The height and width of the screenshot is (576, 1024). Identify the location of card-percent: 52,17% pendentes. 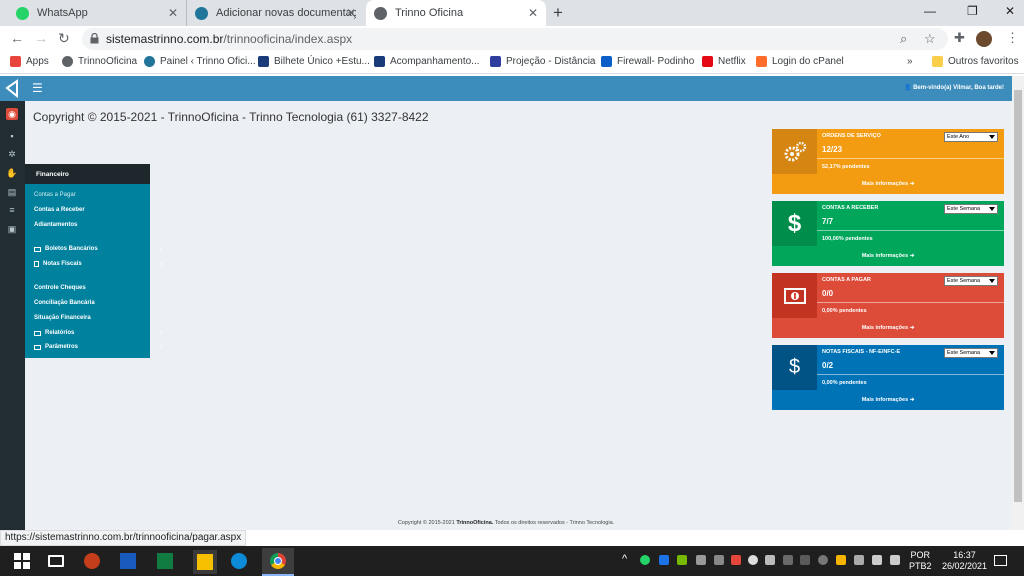
(846, 167).